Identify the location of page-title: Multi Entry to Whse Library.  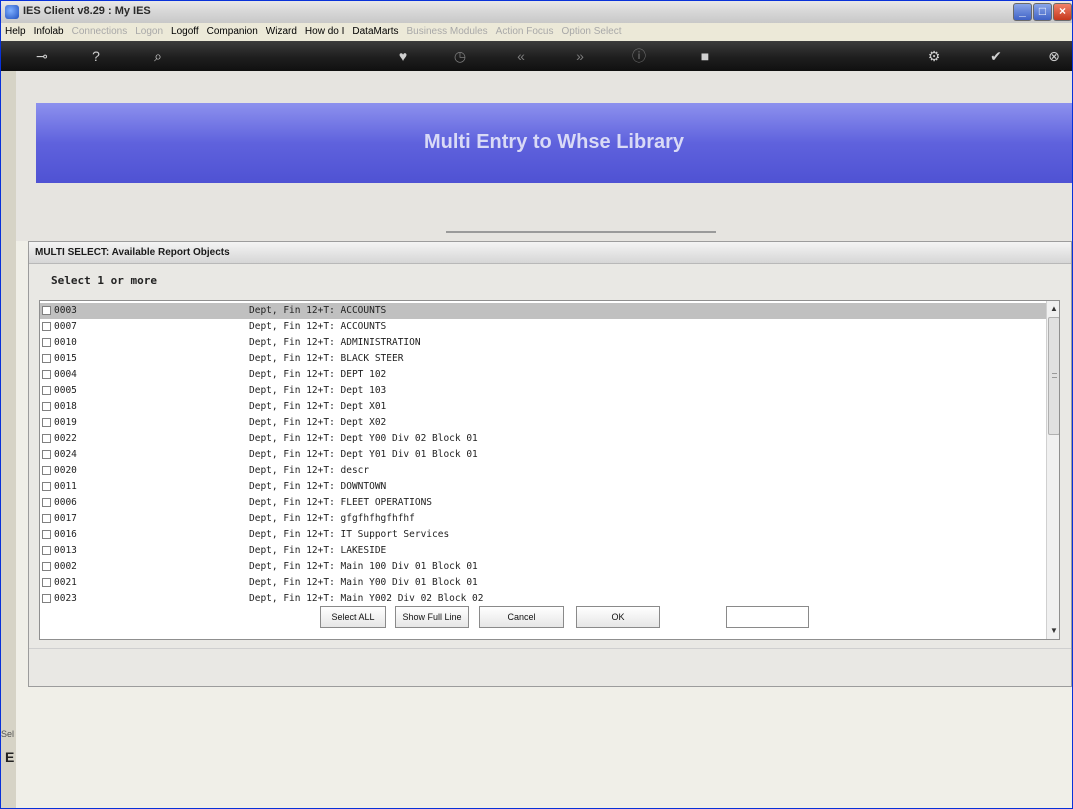
(554, 142).